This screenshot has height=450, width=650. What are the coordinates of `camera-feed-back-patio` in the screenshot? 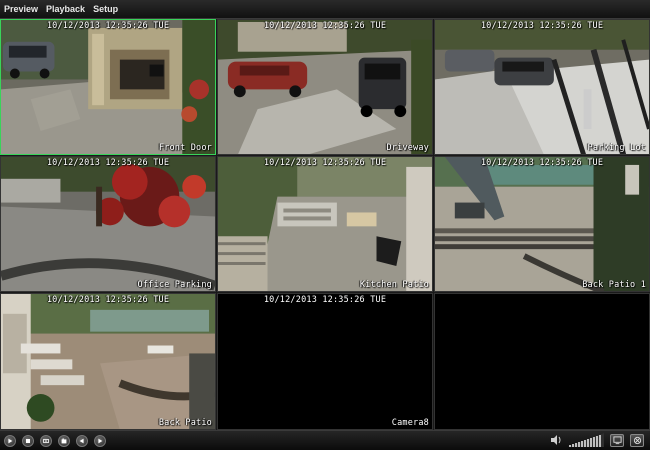 It's located at (108, 361).